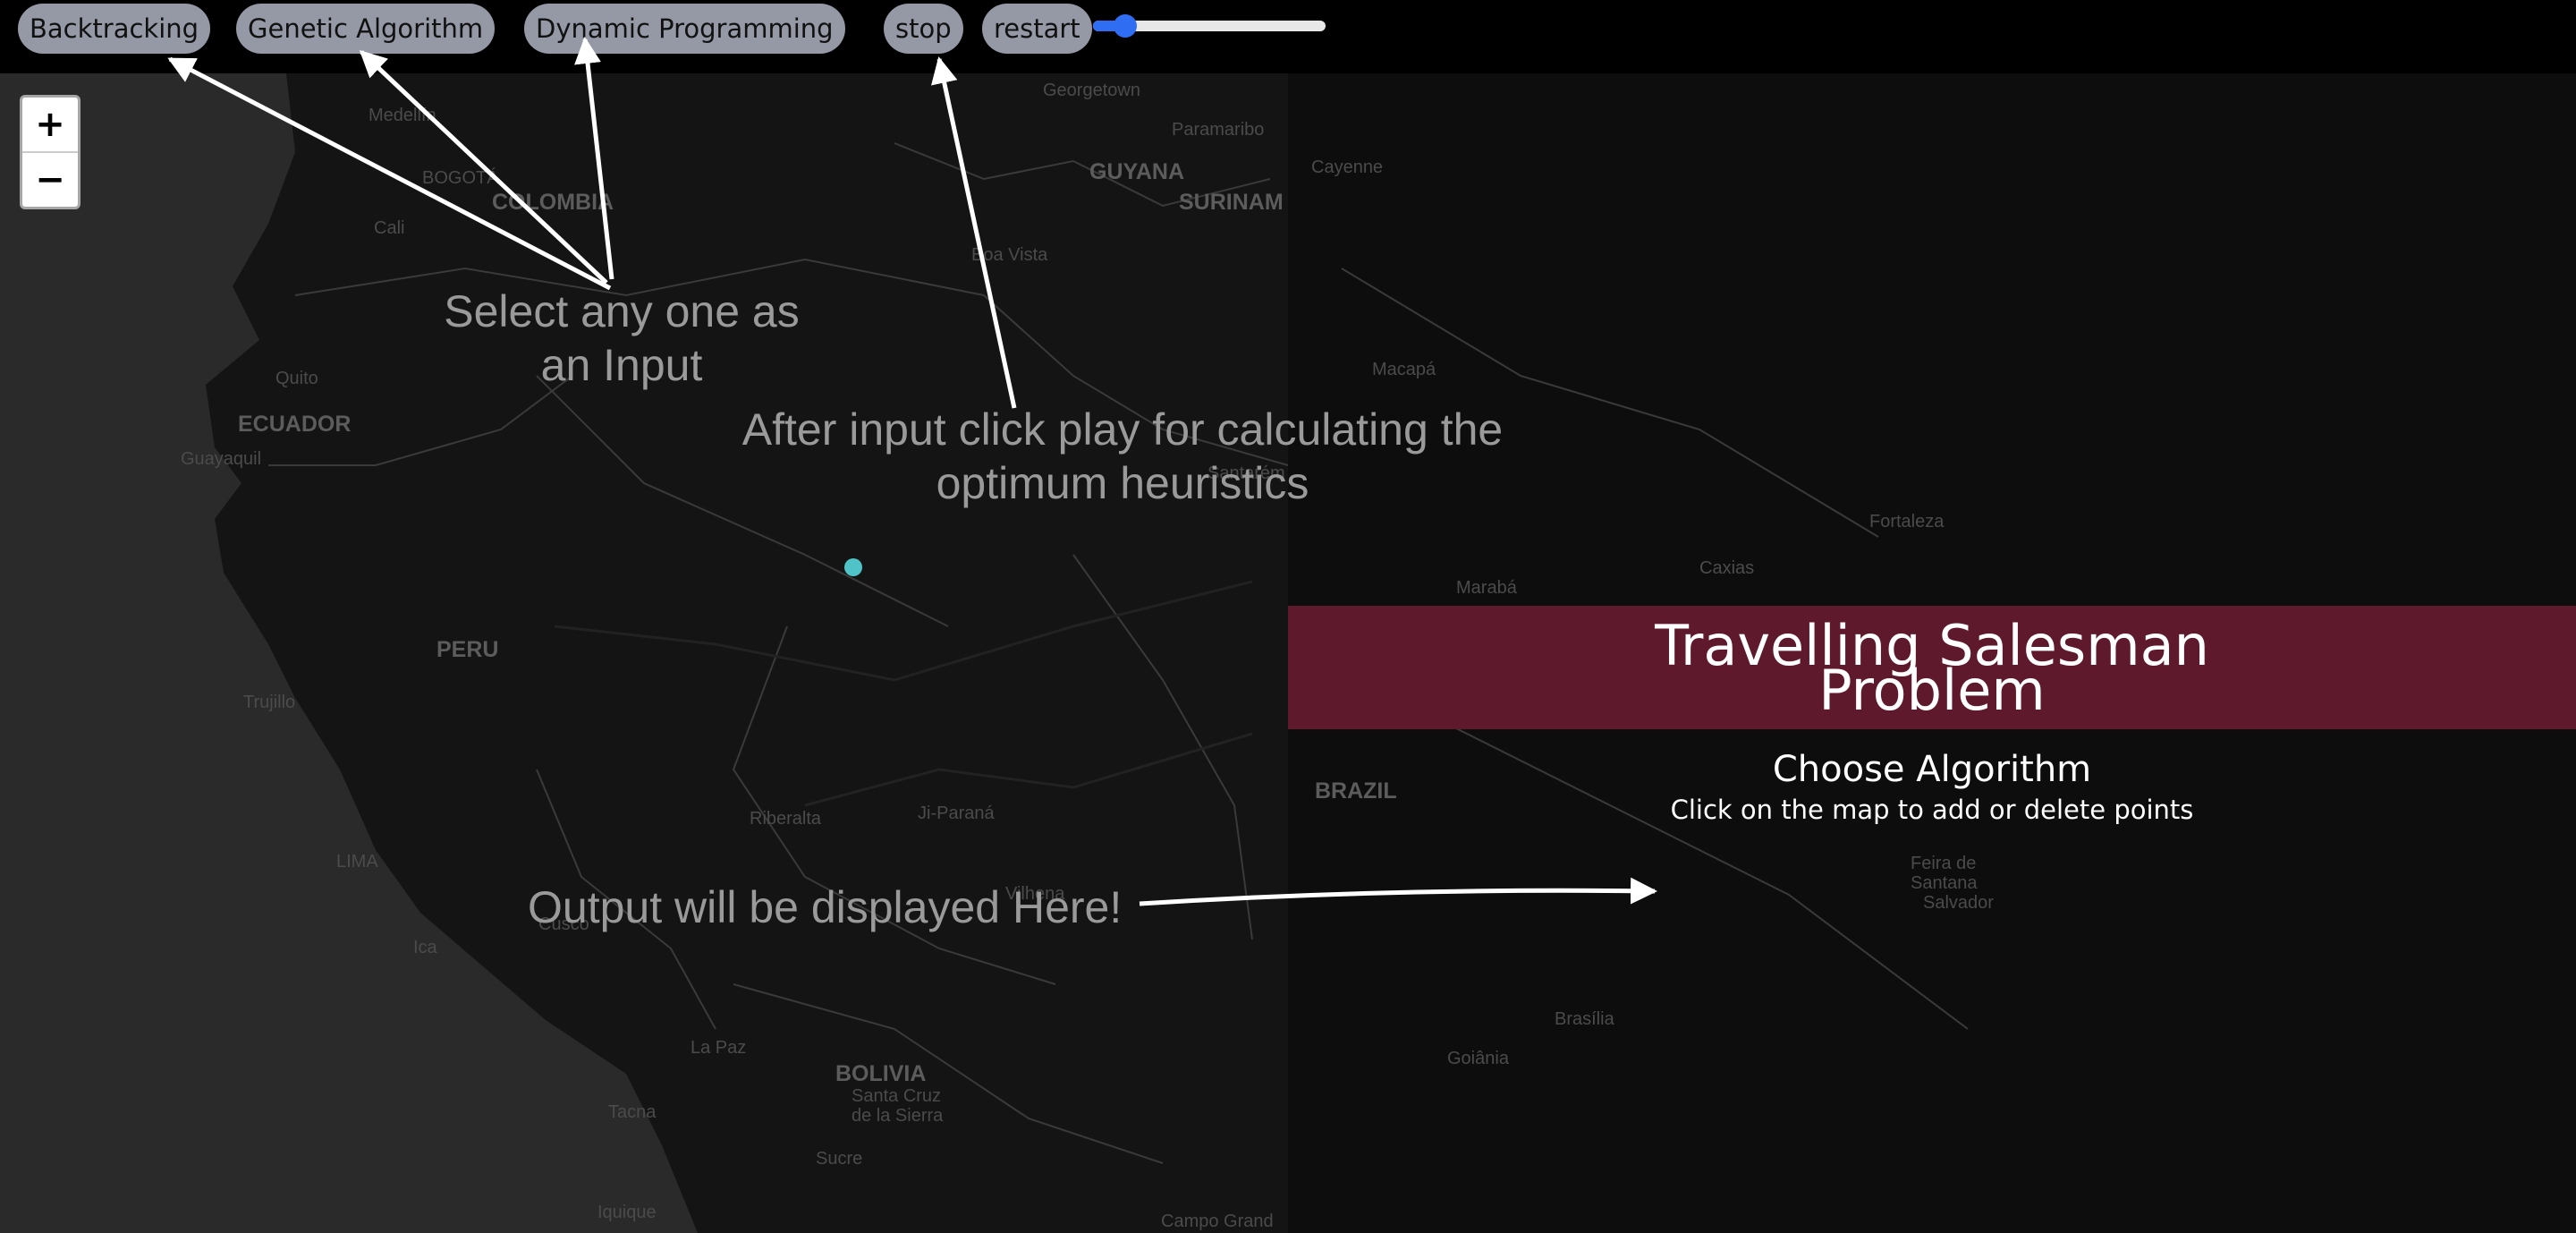 The height and width of the screenshot is (1233, 2576). I want to click on map-label-ecuador: ECUADOR, so click(295, 424).